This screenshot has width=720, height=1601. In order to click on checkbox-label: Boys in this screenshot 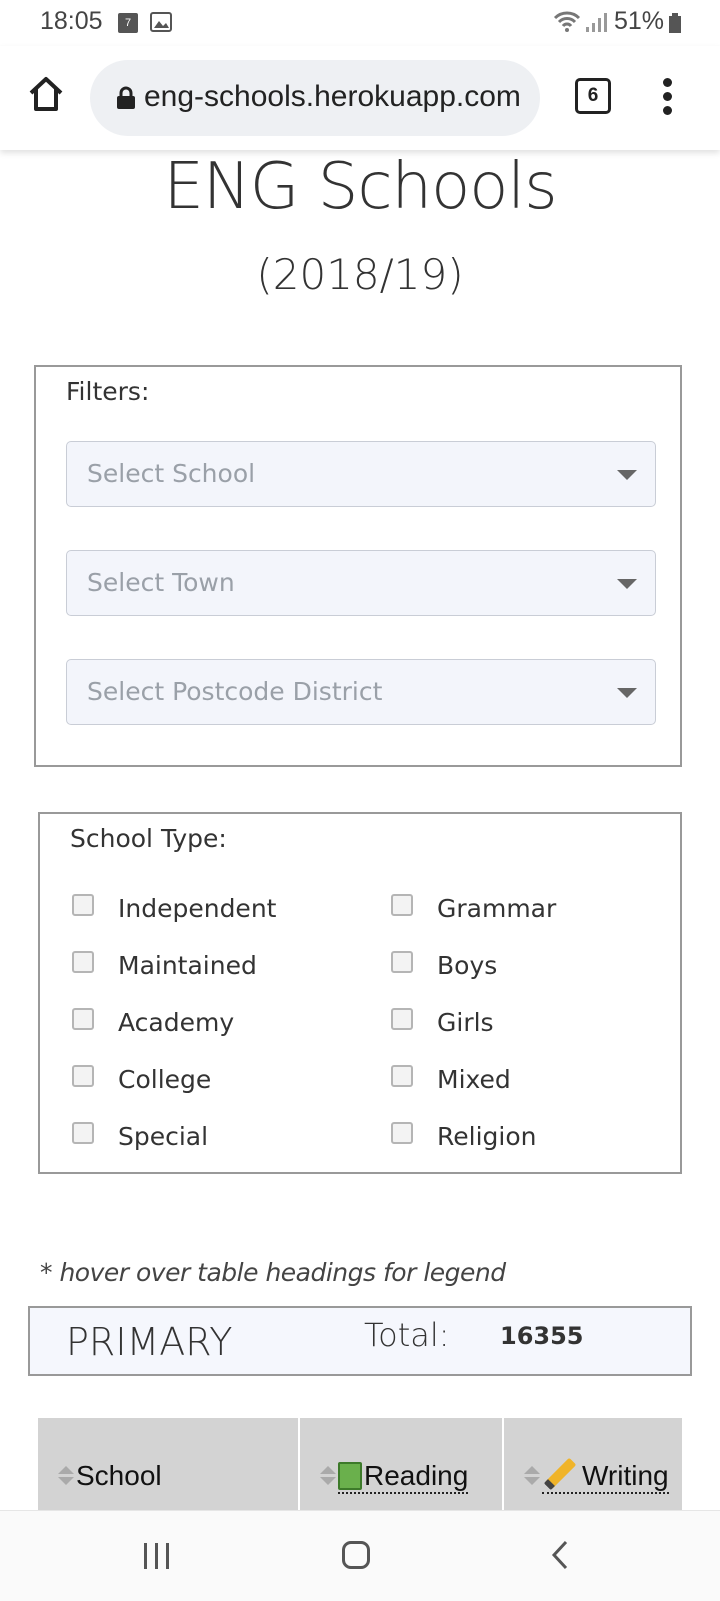, I will do `click(467, 965)`.